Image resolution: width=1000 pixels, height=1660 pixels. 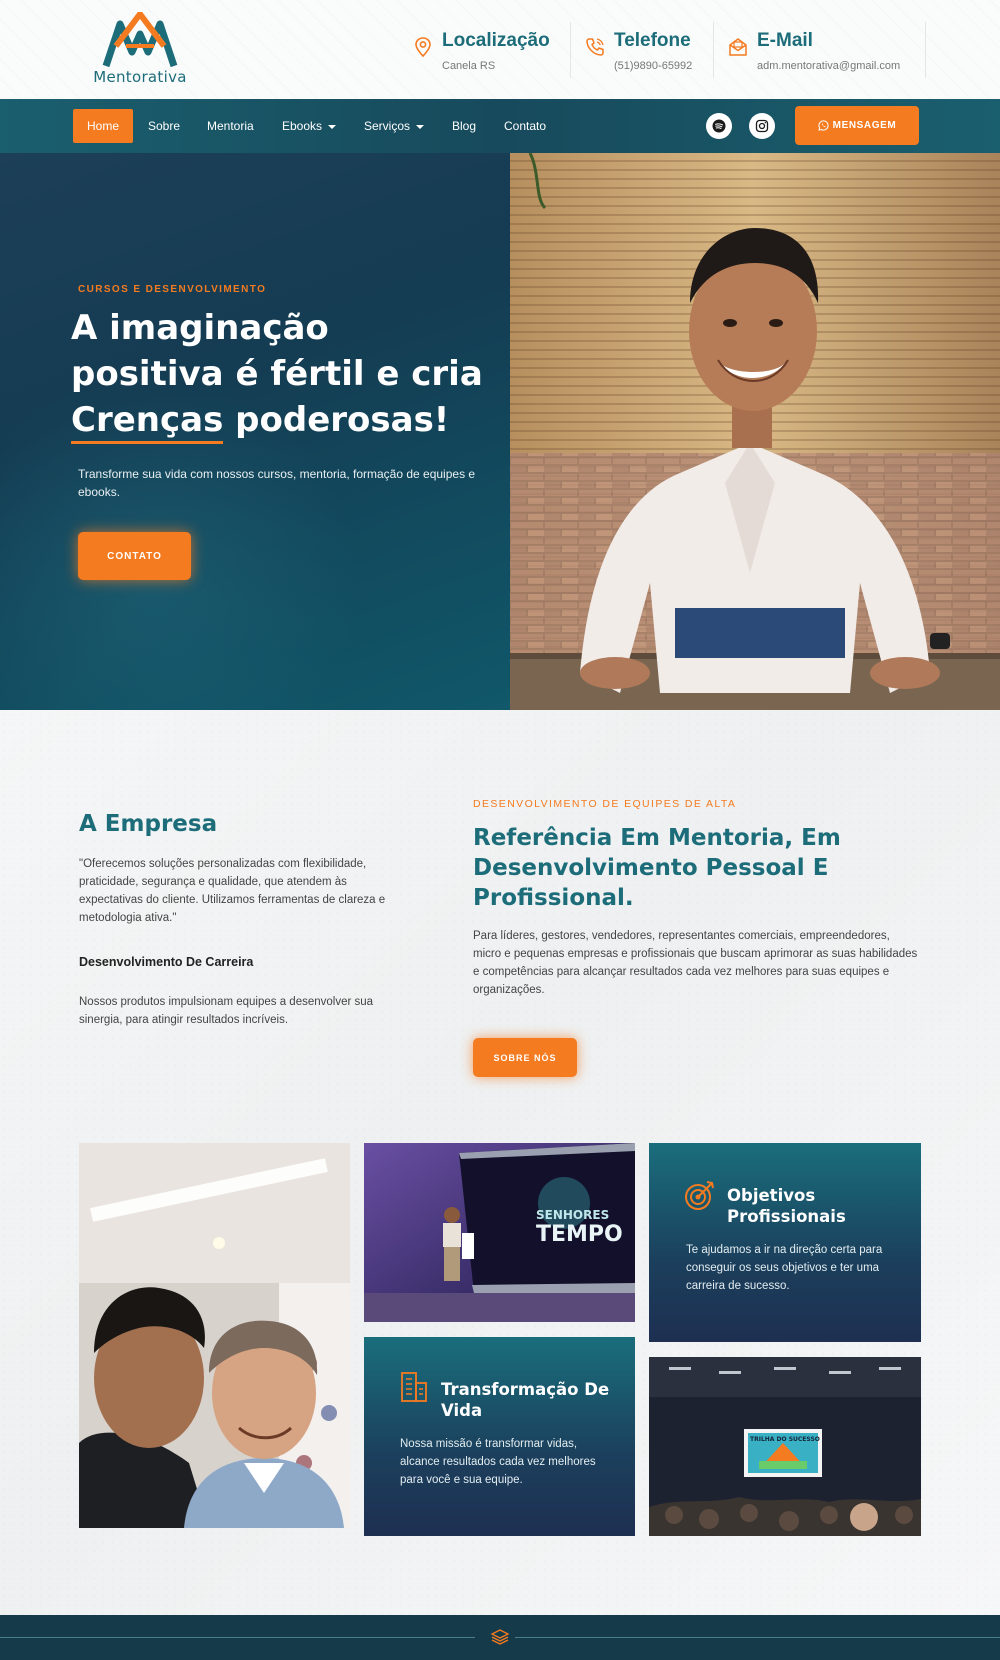 I want to click on nav-mentoria: Mentoria, so click(x=230, y=126).